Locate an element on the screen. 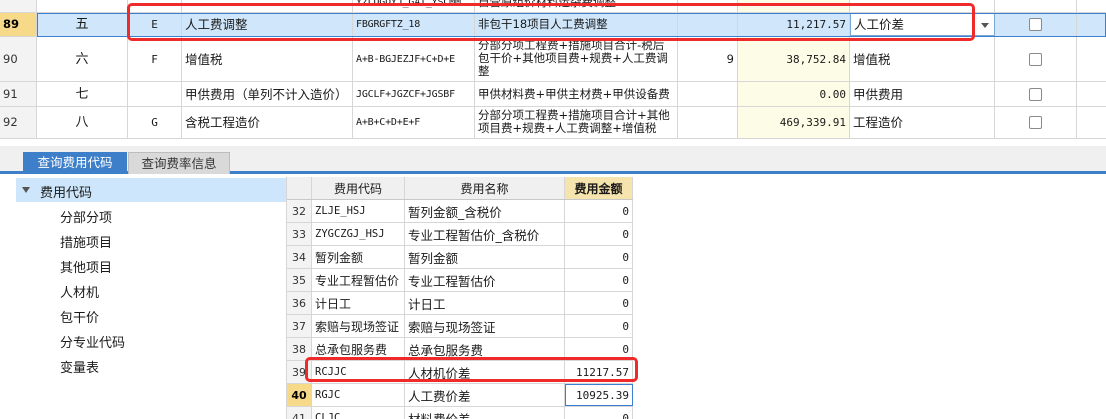 Image resolution: width=1106 pixels, height=419 pixels. table-row: 34 暂列金额 暂列金额 0 is located at coordinates (460, 257).